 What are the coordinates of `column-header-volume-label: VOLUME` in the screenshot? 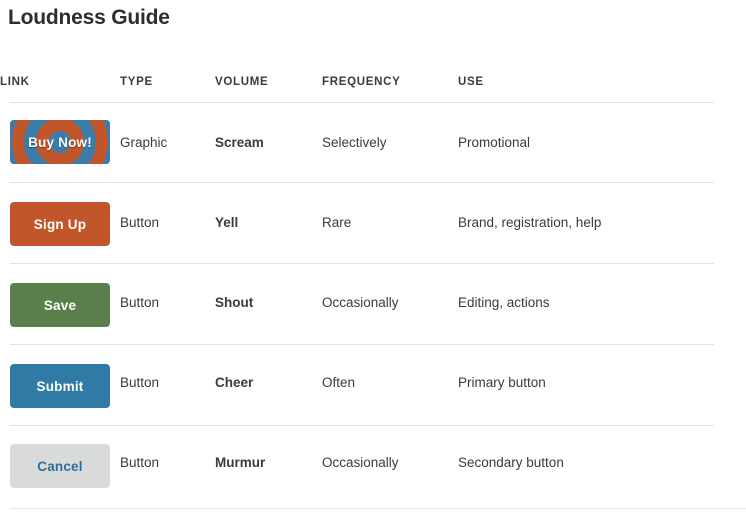 It's located at (242, 82).